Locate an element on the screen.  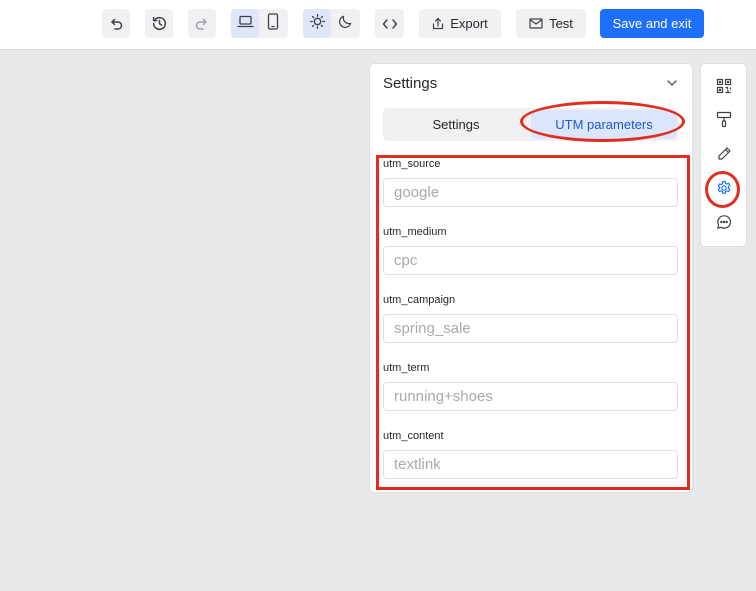
rail-edit-button is located at coordinates (724, 156).